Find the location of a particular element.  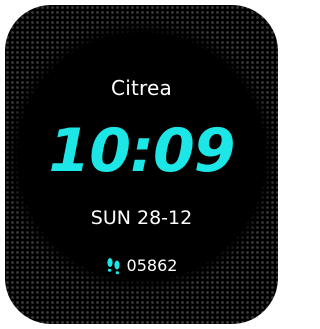

time-display: 10:09 is located at coordinates (142, 151).